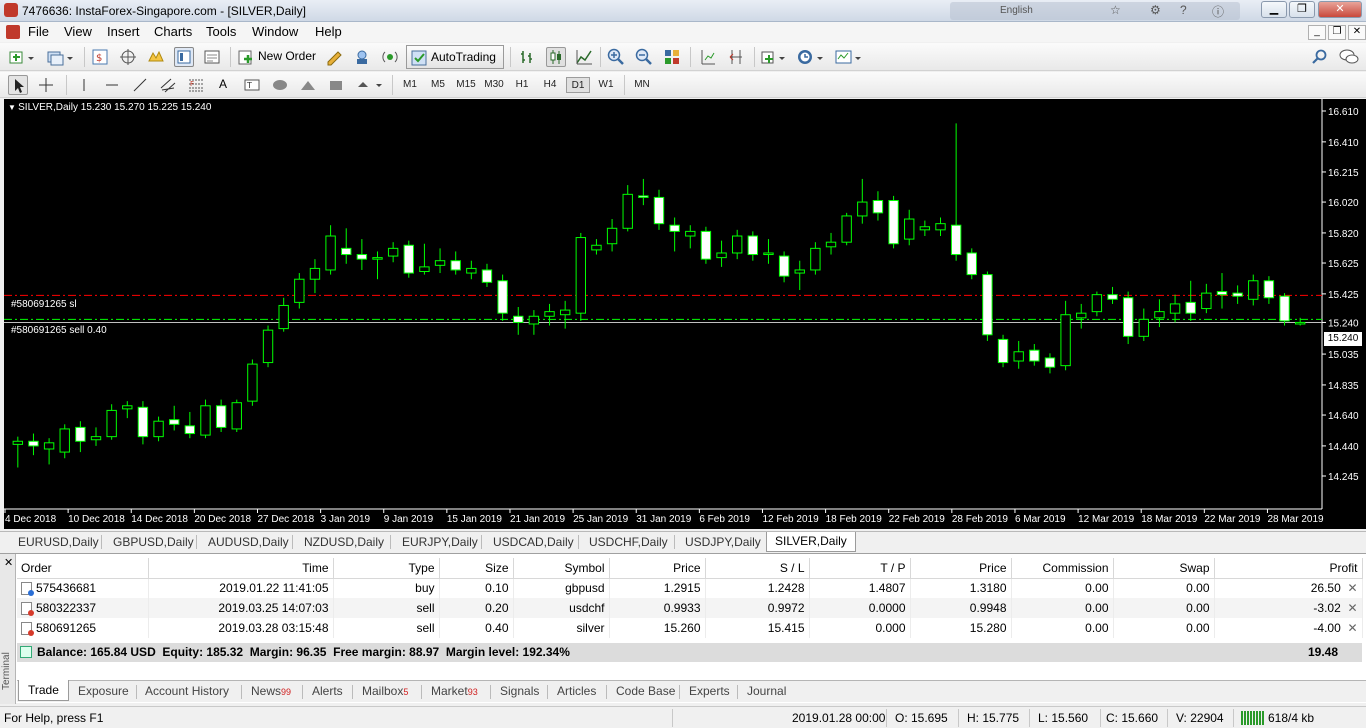  I want to click on candlestick-icon, so click(556, 57).